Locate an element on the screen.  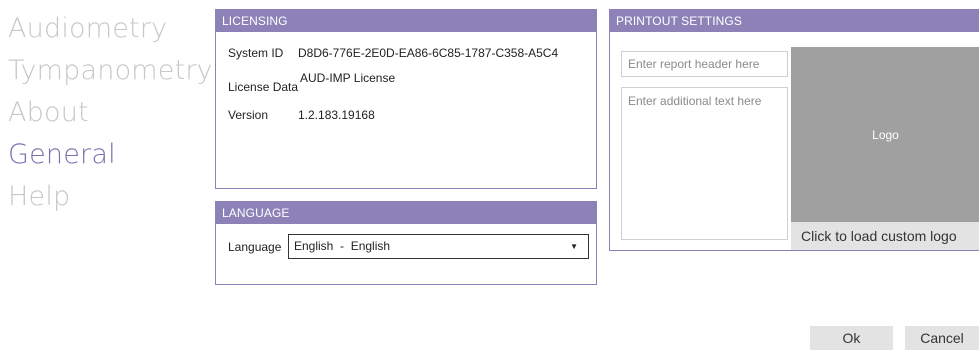
language-label: Language is located at coordinates (255, 247).